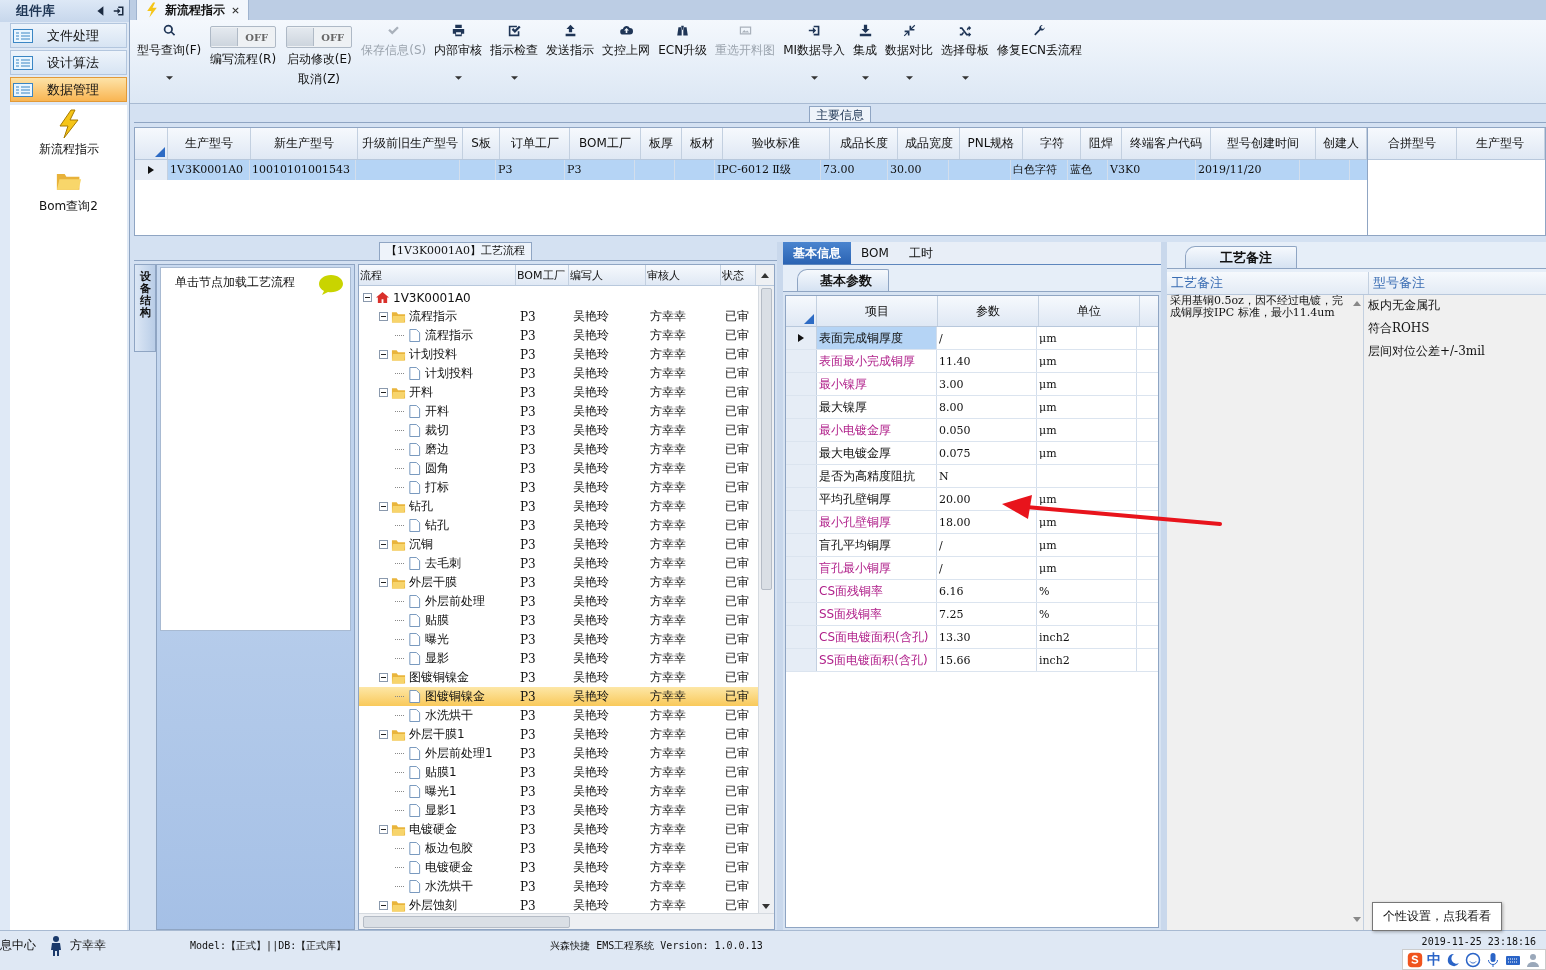 The width and height of the screenshot is (1546, 970). I want to click on column-header: 编写人, so click(607, 275).